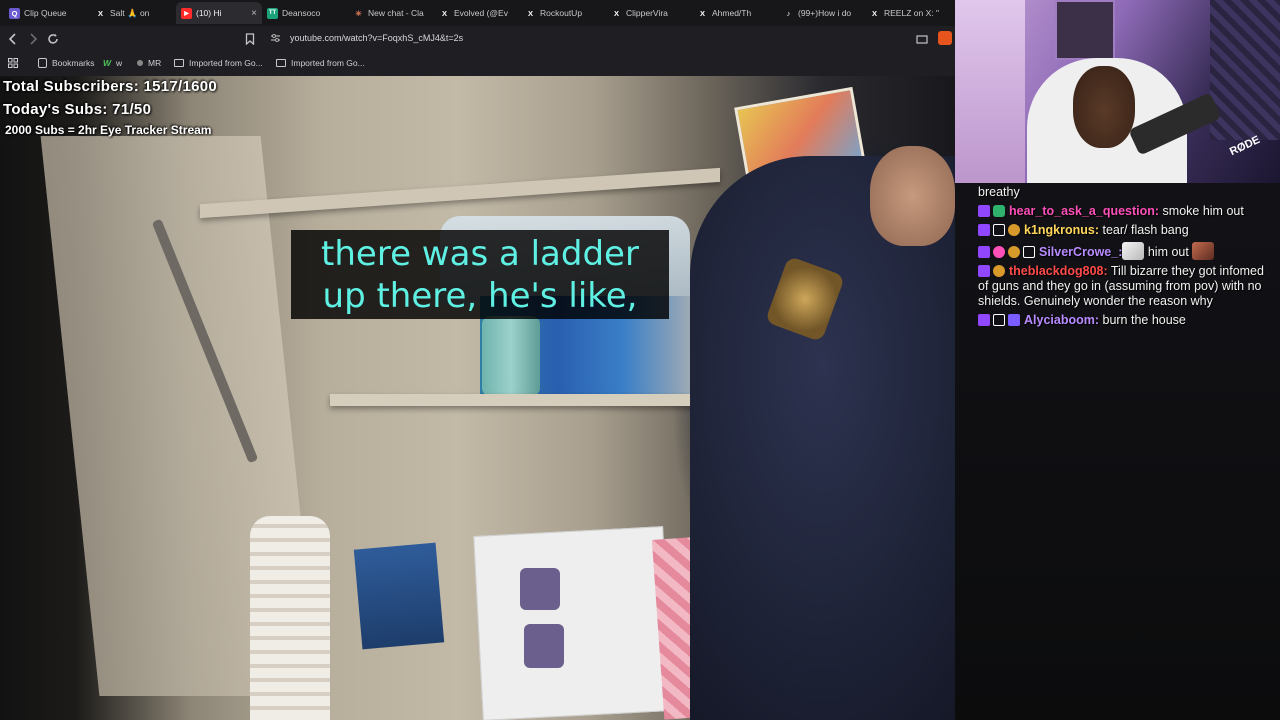 The width and height of the screenshot is (1280, 720). What do you see at coordinates (1014, 230) in the screenshot?
I see `rocket-badge-icon` at bounding box center [1014, 230].